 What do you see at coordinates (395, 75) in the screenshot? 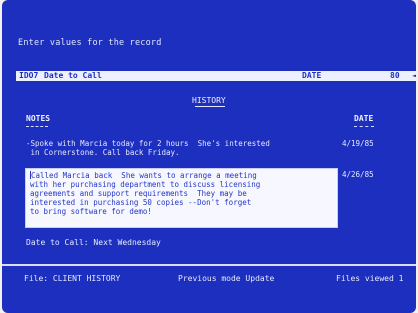
I see `field-end-value: 80` at bounding box center [395, 75].